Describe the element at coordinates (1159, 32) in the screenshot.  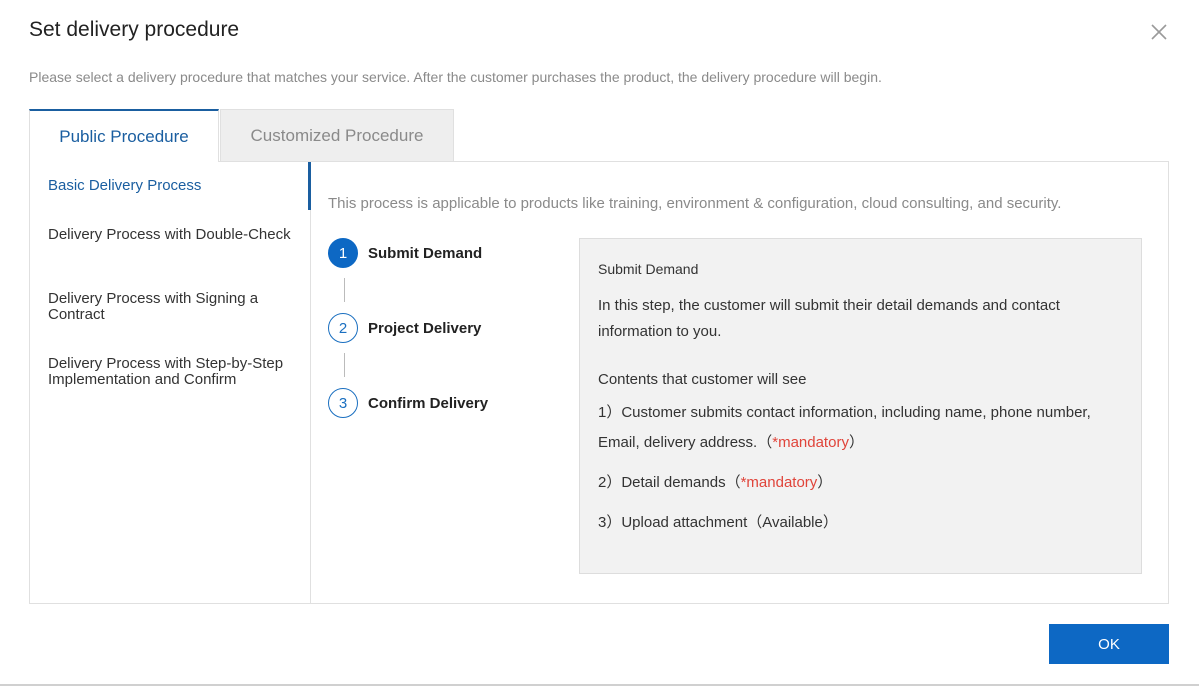
I see `close-icon` at that location.